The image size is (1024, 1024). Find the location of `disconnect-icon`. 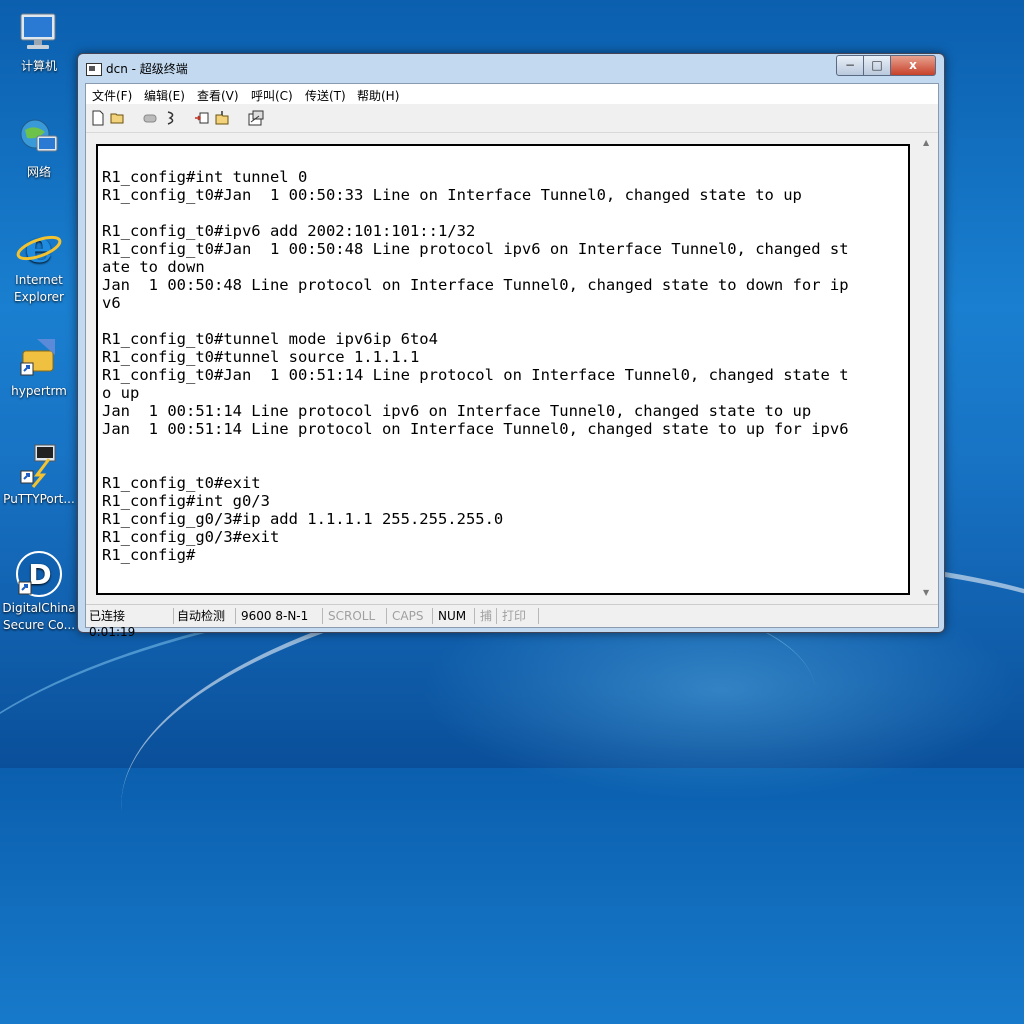

disconnect-icon is located at coordinates (150, 118).